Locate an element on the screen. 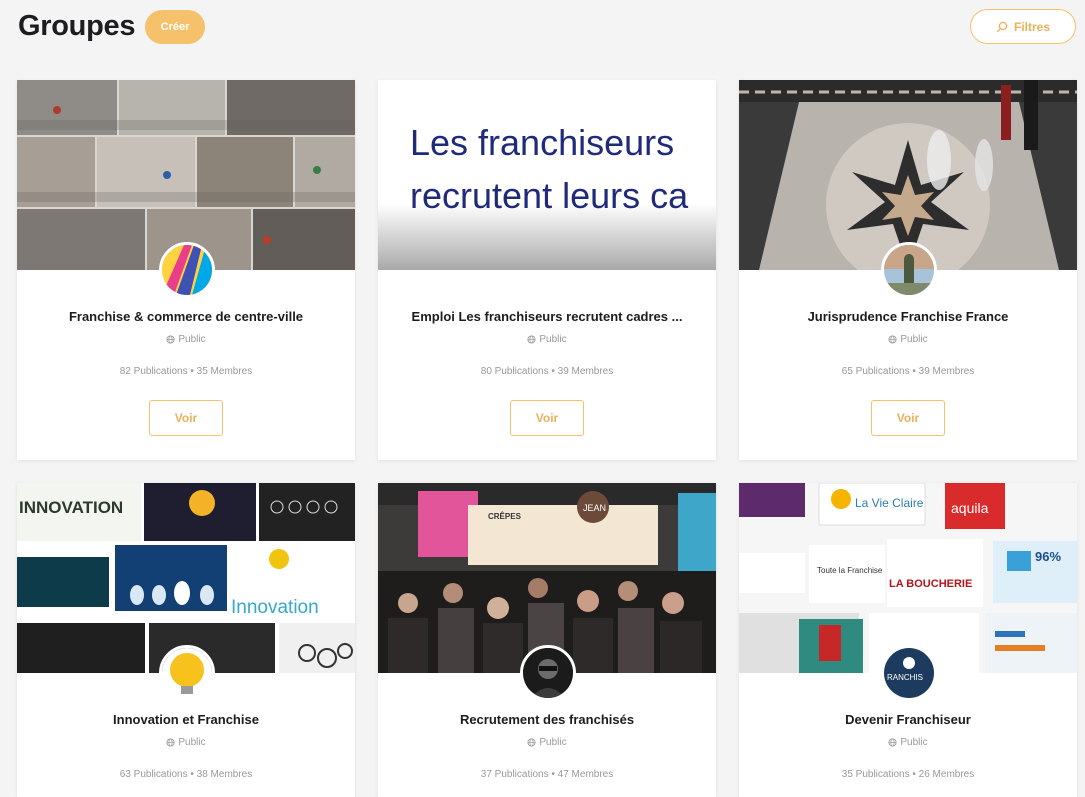 The image size is (1085, 797). group-stats: 80 Publications • 39 Membres is located at coordinates (547, 371).